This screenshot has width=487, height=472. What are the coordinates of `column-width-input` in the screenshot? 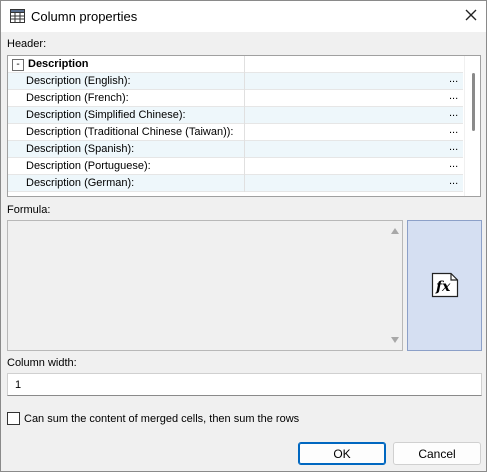 It's located at (244, 384).